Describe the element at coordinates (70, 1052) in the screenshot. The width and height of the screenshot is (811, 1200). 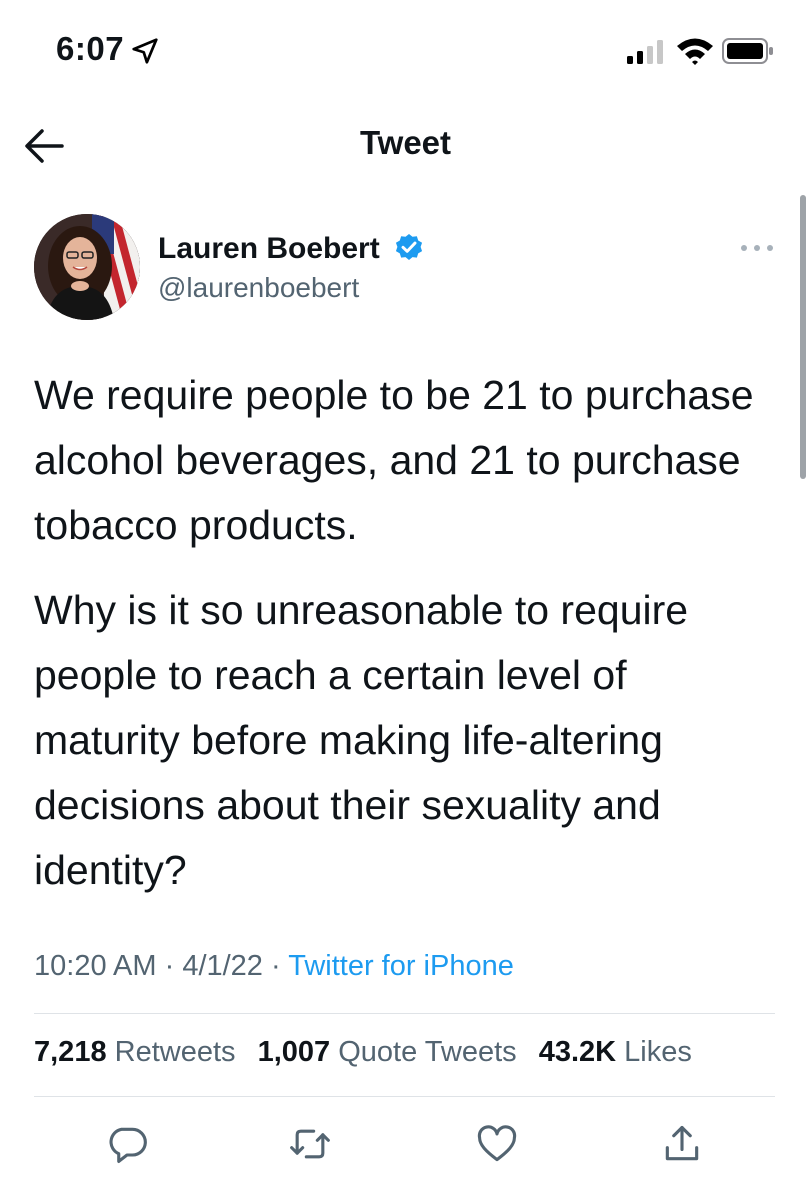
I see `retweets-count: 7,218` at that location.